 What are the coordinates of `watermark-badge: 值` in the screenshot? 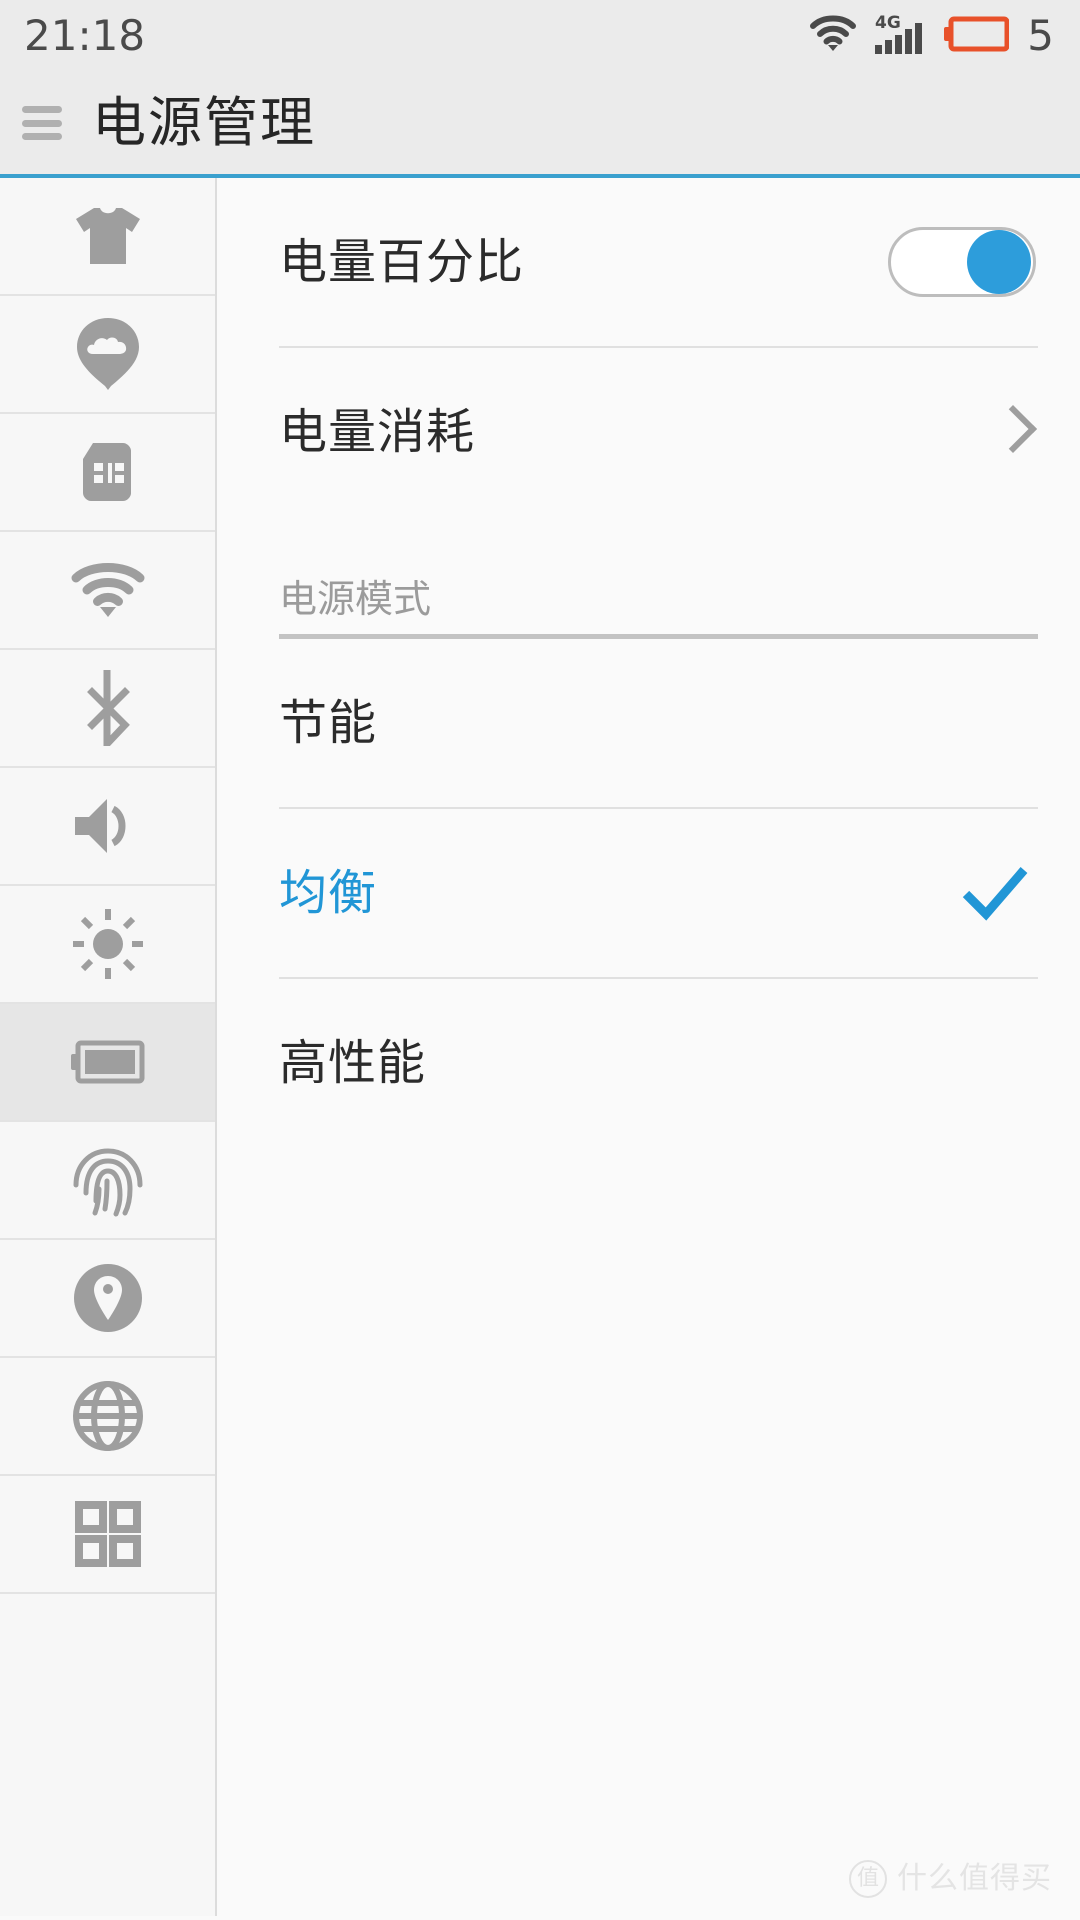 It's located at (868, 1879).